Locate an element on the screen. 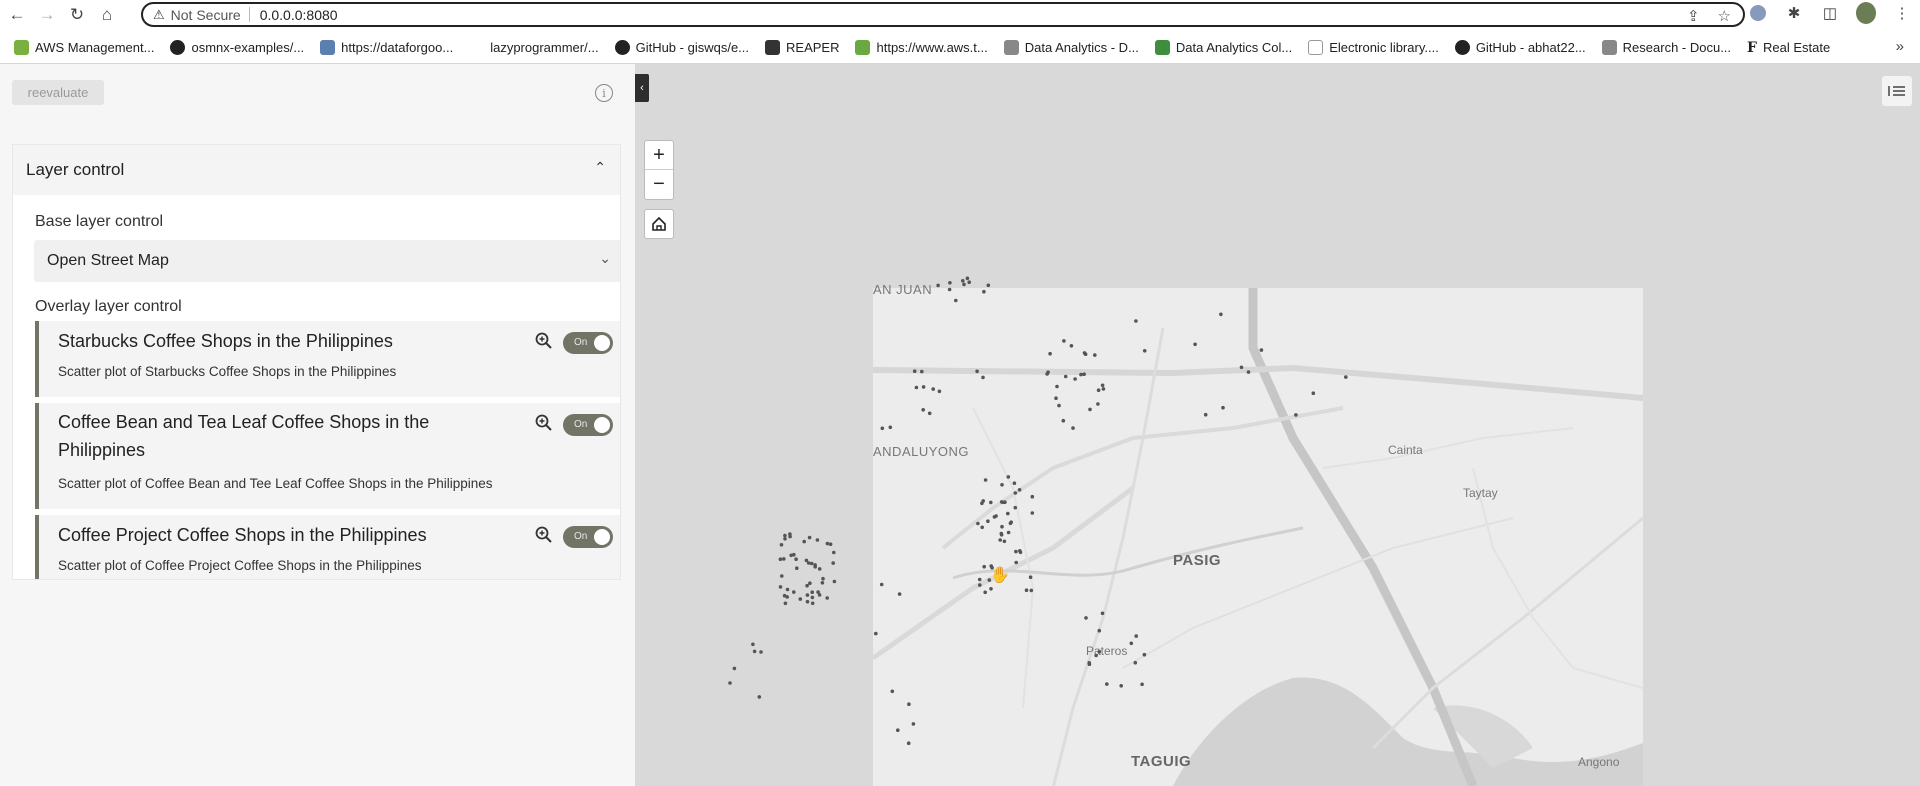  zoom-to-layer-icon is located at coordinates (544, 341).